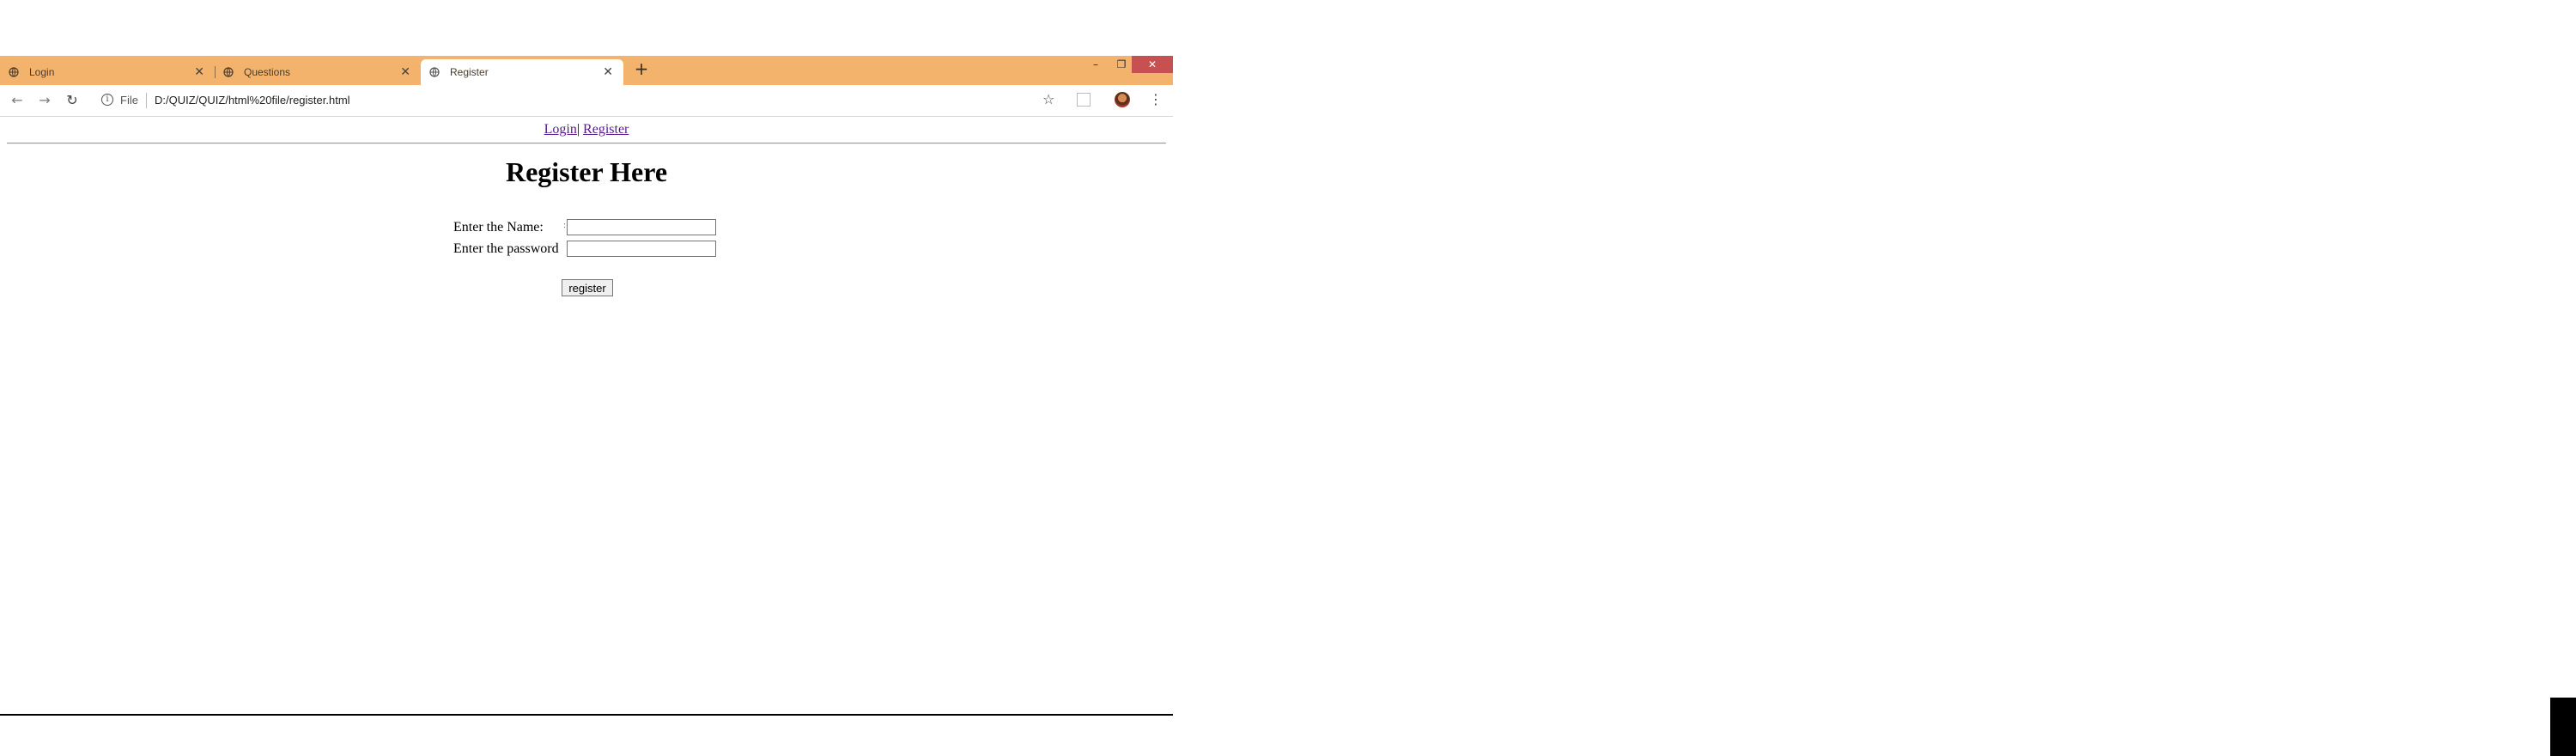 This screenshot has height=756, width=2576. I want to click on address-divider, so click(146, 100).